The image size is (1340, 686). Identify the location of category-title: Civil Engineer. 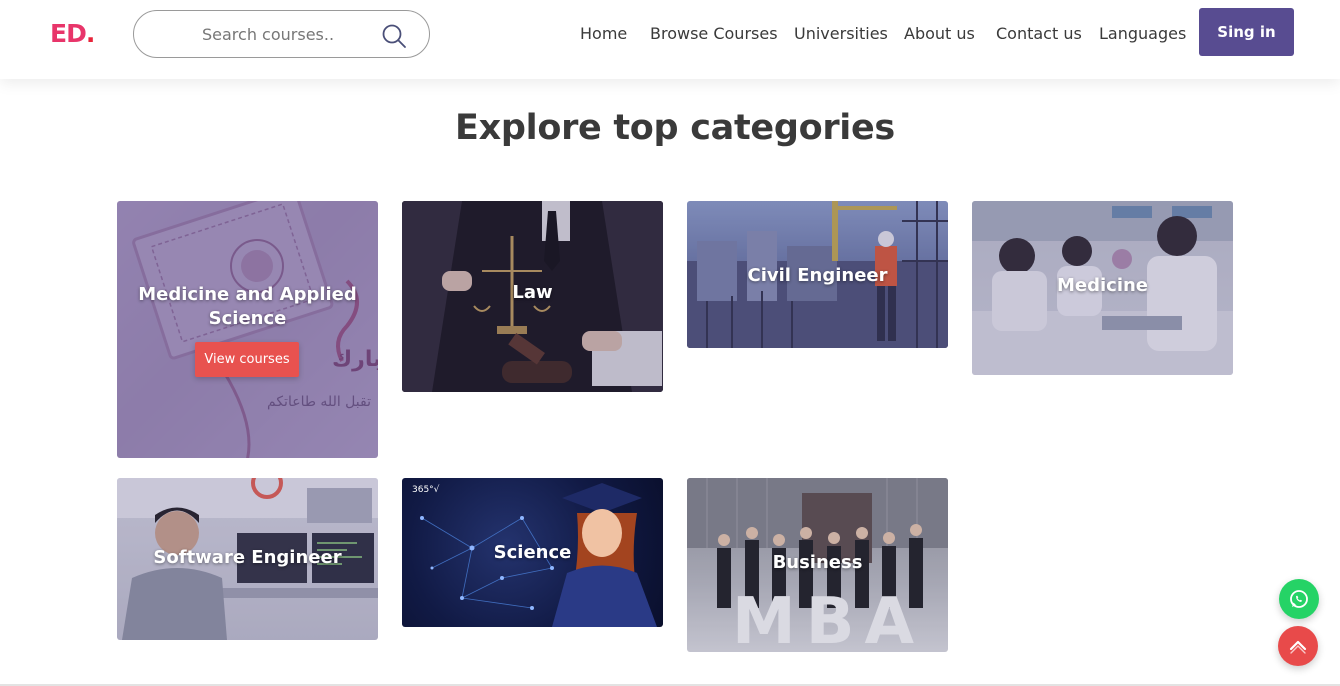
(817, 275).